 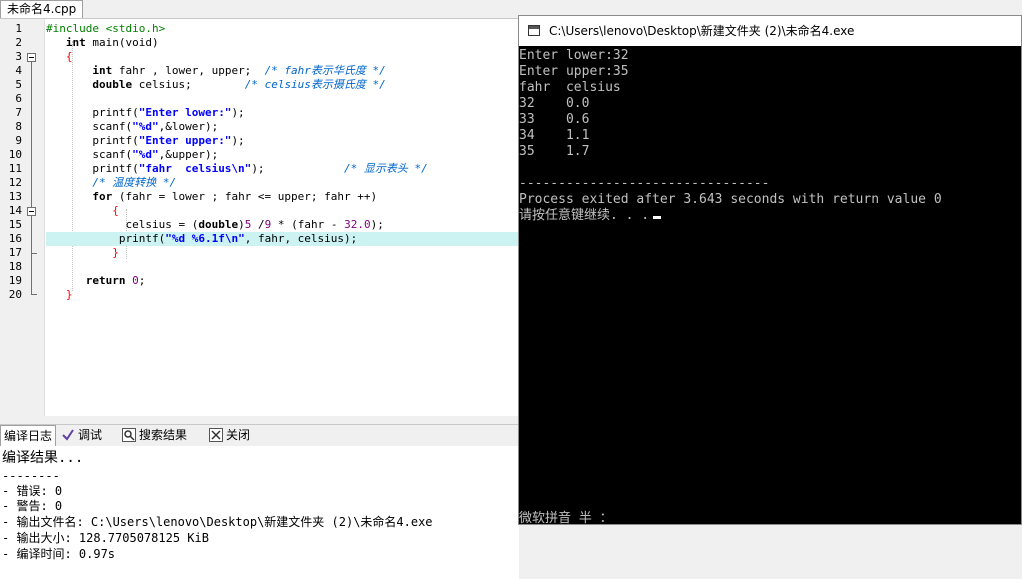 I want to click on search-icon, so click(x=129, y=435).